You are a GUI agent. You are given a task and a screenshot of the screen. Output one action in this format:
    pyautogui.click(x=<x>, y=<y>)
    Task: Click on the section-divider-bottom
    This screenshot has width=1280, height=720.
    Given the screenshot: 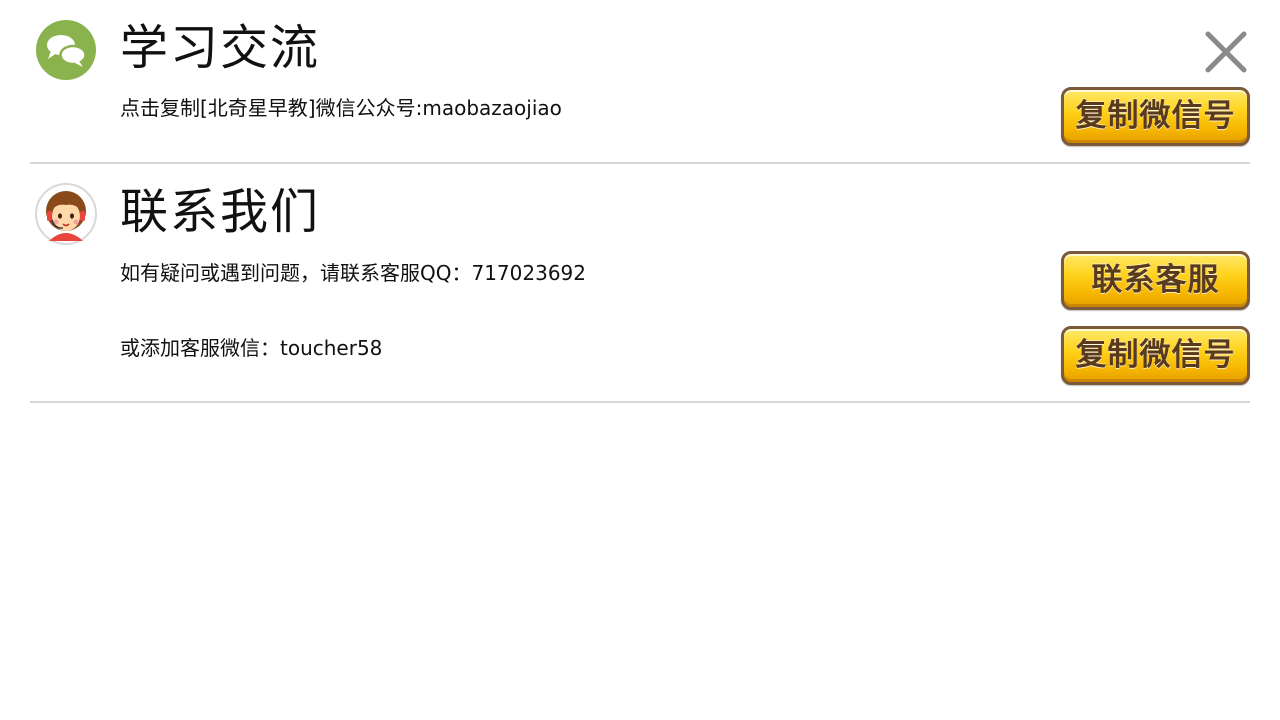 What is the action you would take?
    pyautogui.click(x=640, y=402)
    